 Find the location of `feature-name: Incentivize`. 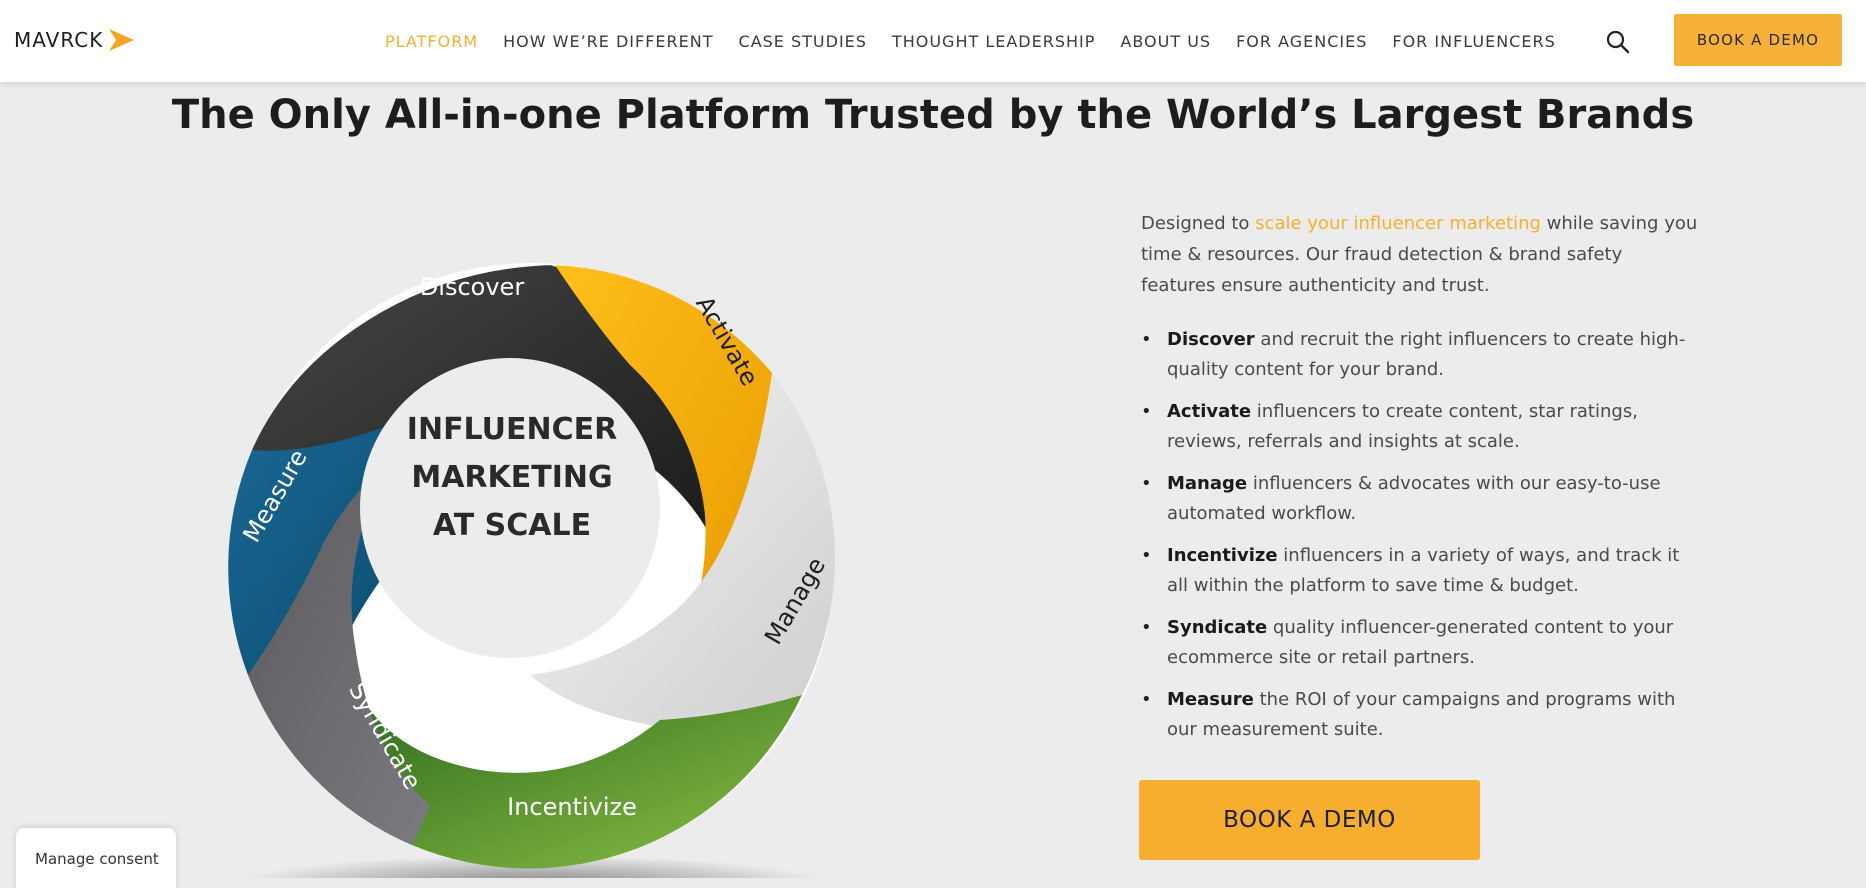

feature-name: Incentivize is located at coordinates (1222, 555).